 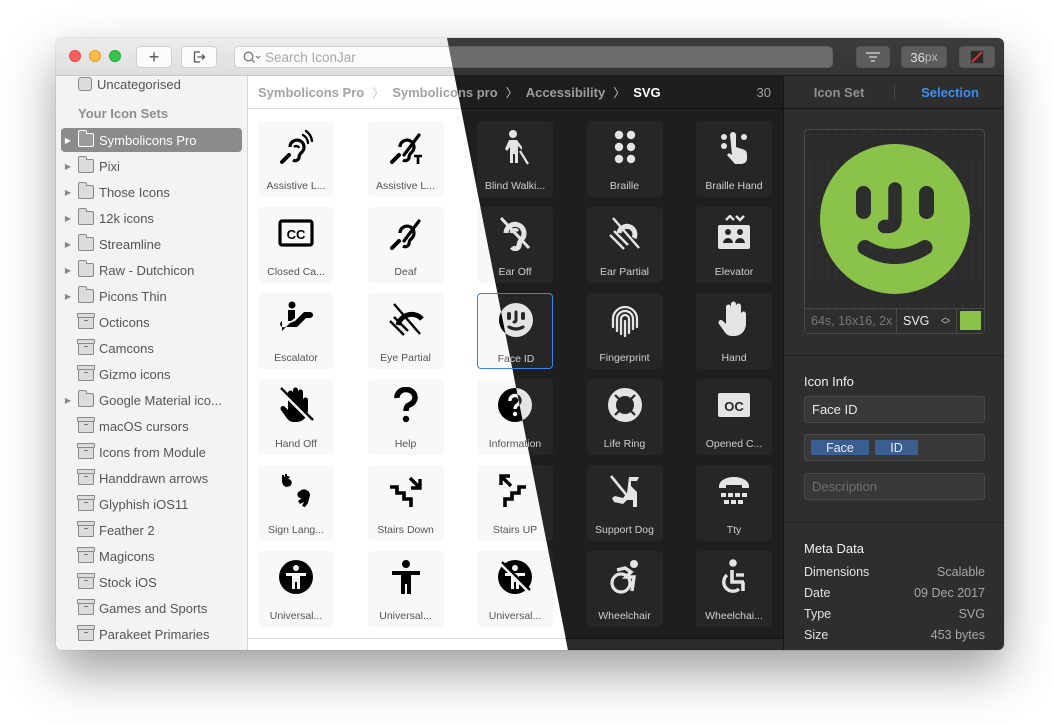 I want to click on sidebar-item: ▶ Raw - Dutchicon, so click(x=151, y=270).